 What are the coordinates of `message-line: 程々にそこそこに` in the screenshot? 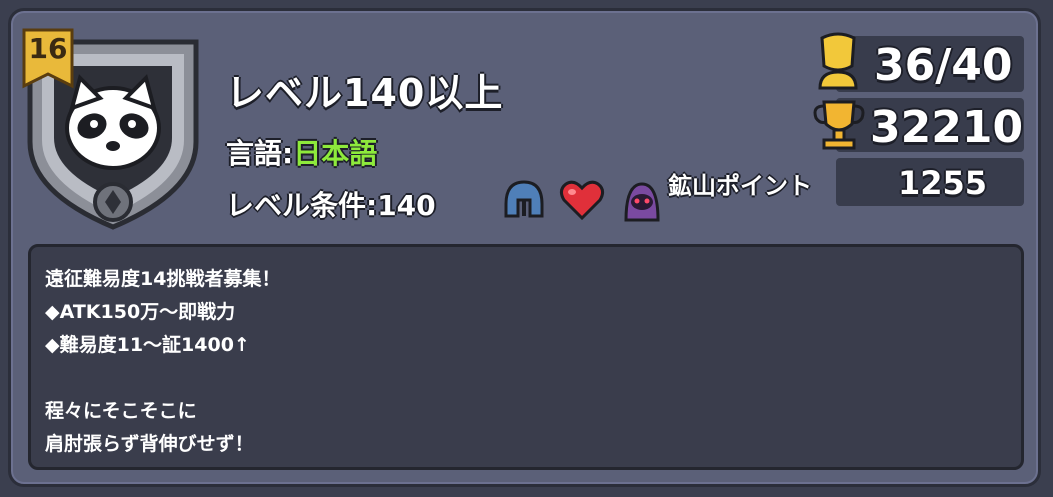 It's located at (121, 411).